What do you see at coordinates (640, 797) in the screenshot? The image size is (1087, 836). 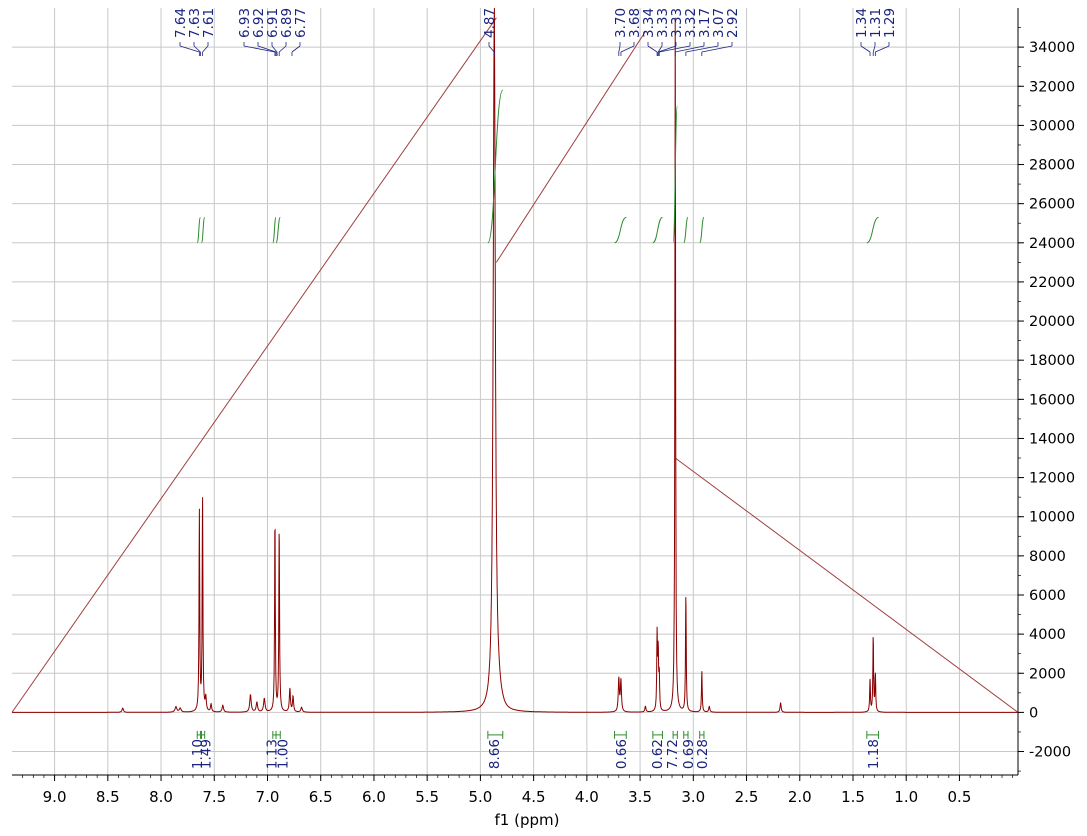 I see `x-tick-label: 3.5` at bounding box center [640, 797].